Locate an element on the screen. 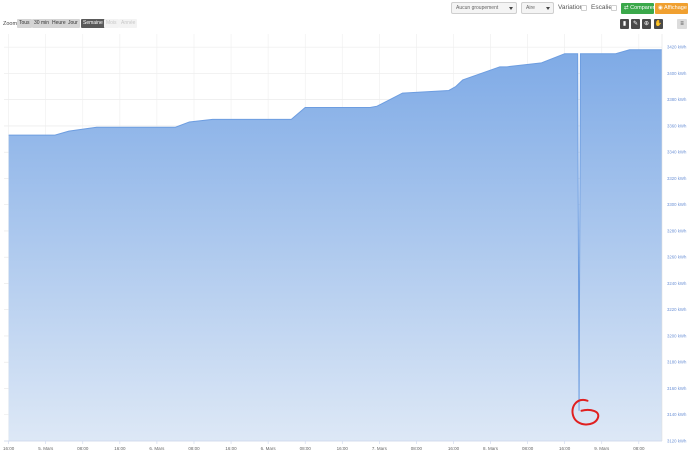  y-tick-label: 3320 kWh is located at coordinates (677, 178).